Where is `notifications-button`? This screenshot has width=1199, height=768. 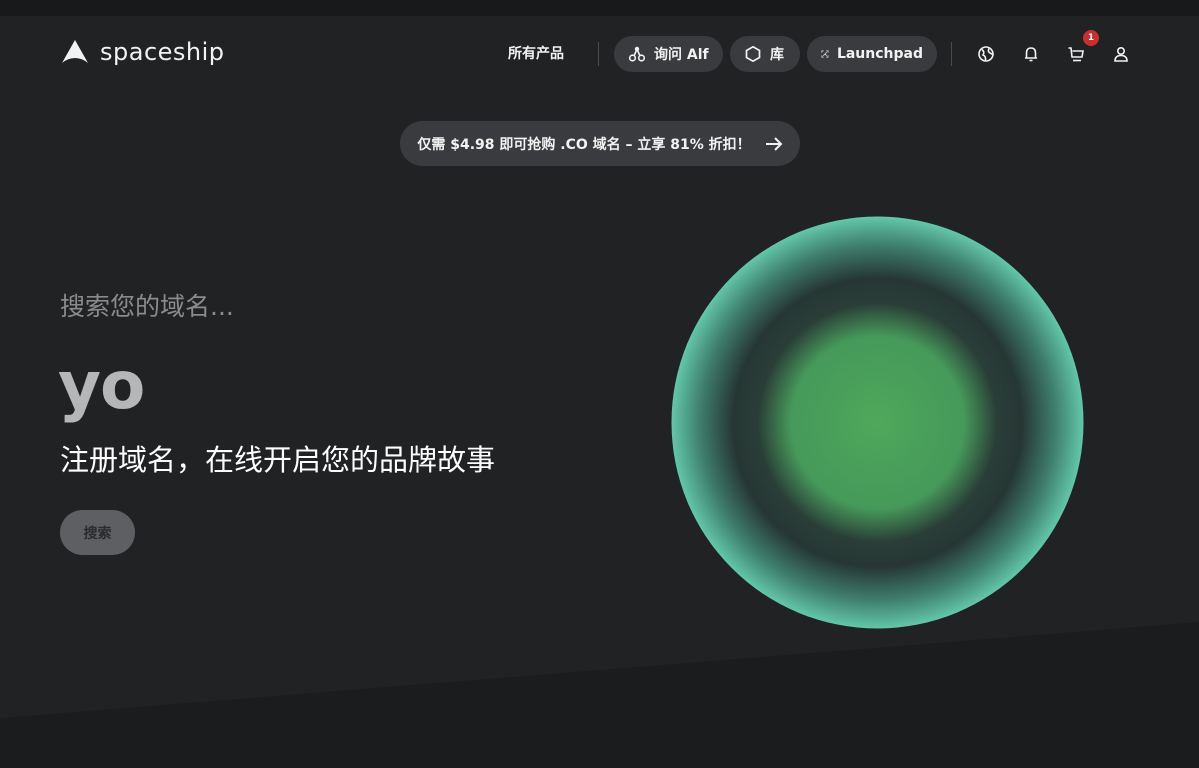 notifications-button is located at coordinates (1031, 54).